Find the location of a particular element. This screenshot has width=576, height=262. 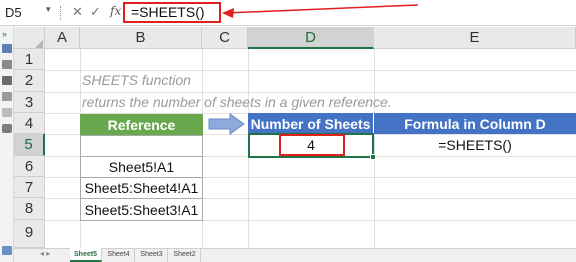

number-of-sheets-header: Number of Sheets is located at coordinates (311, 123).